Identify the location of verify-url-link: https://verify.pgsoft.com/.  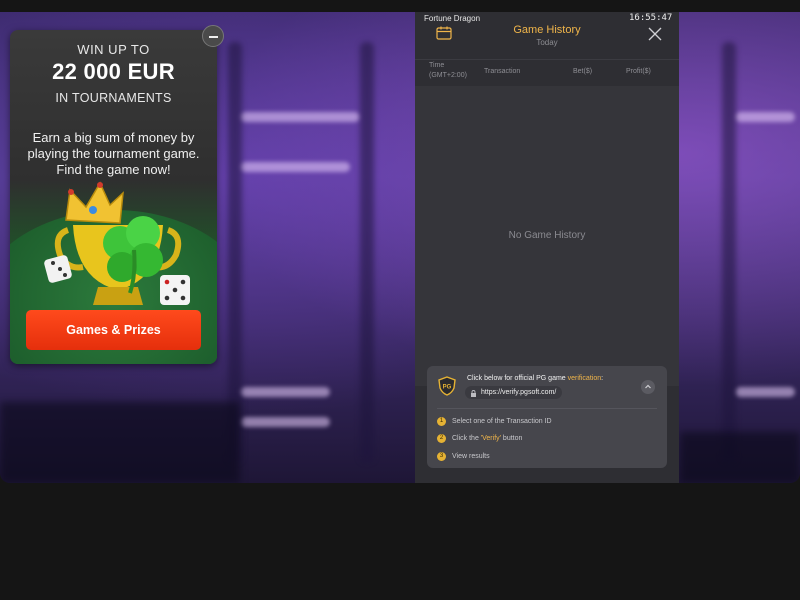
(514, 392).